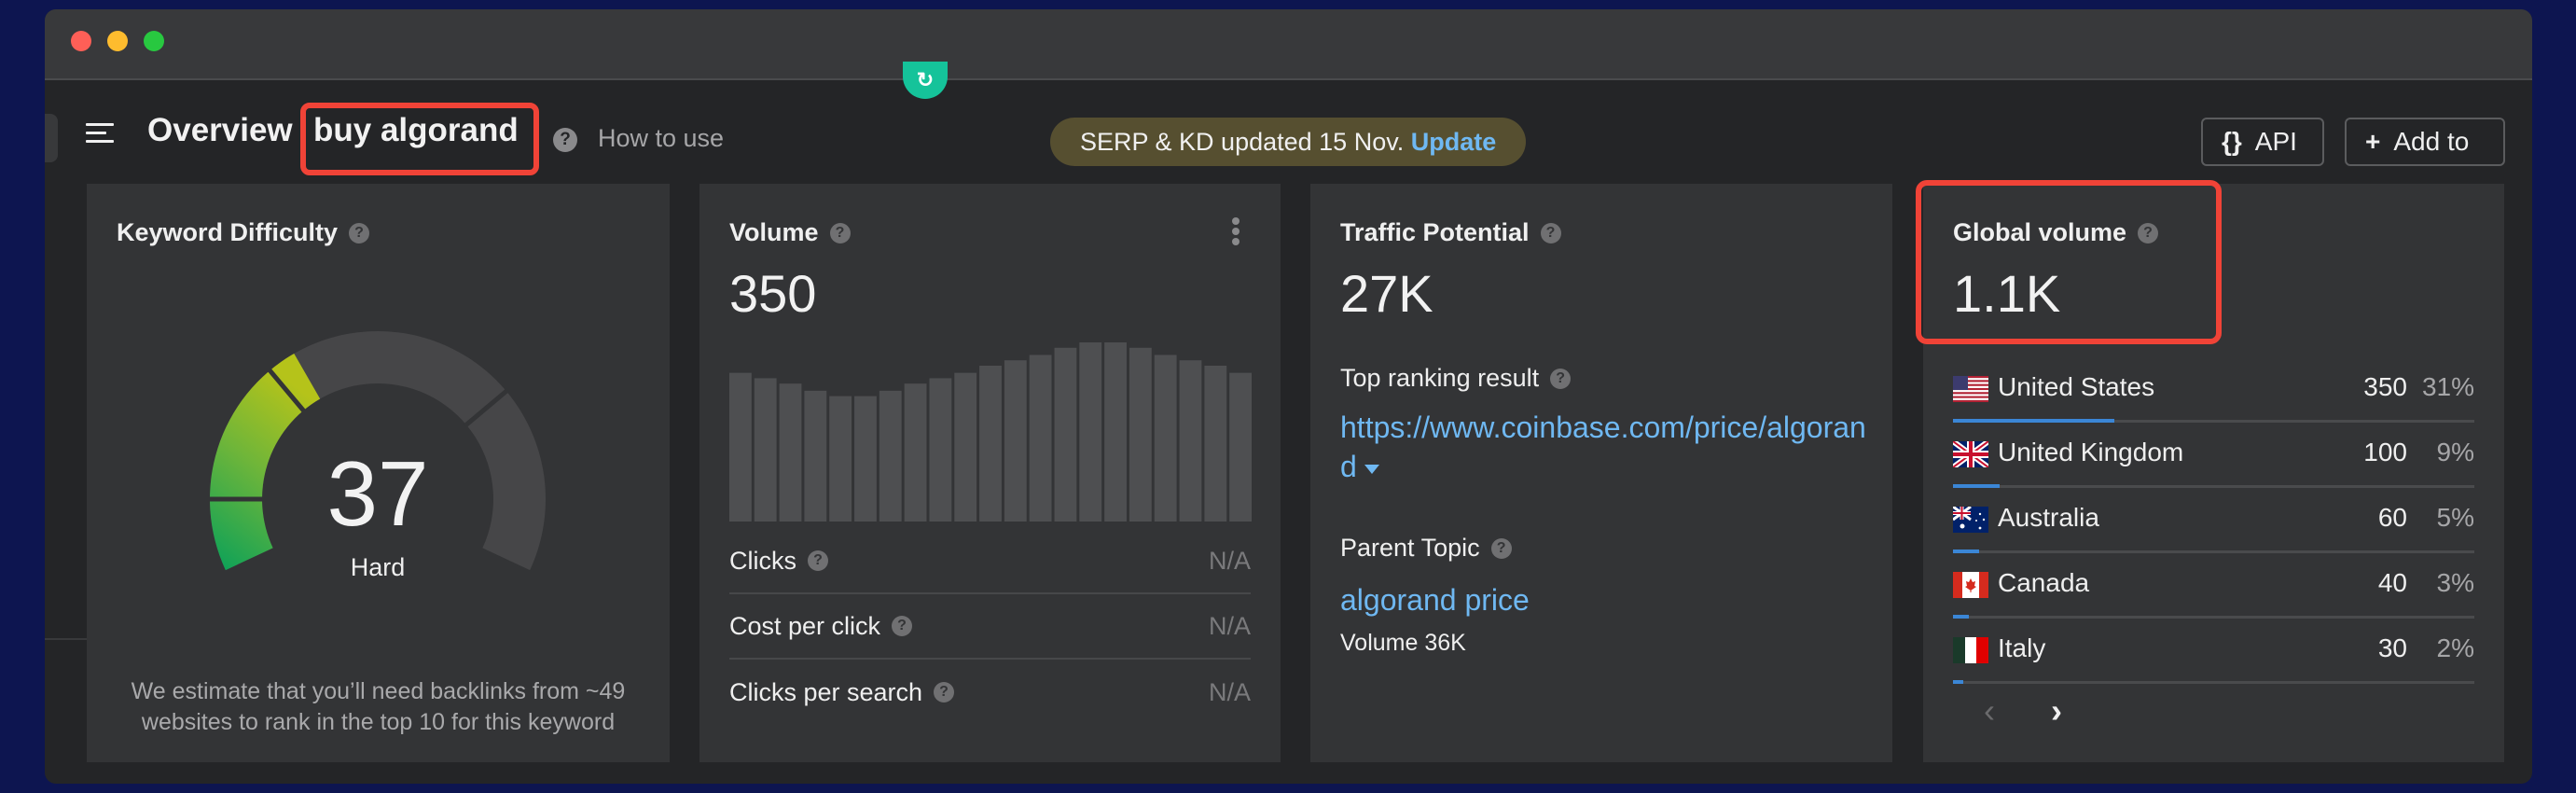 This screenshot has width=2576, height=793. I want to click on api-button: {} API, so click(2262, 142).